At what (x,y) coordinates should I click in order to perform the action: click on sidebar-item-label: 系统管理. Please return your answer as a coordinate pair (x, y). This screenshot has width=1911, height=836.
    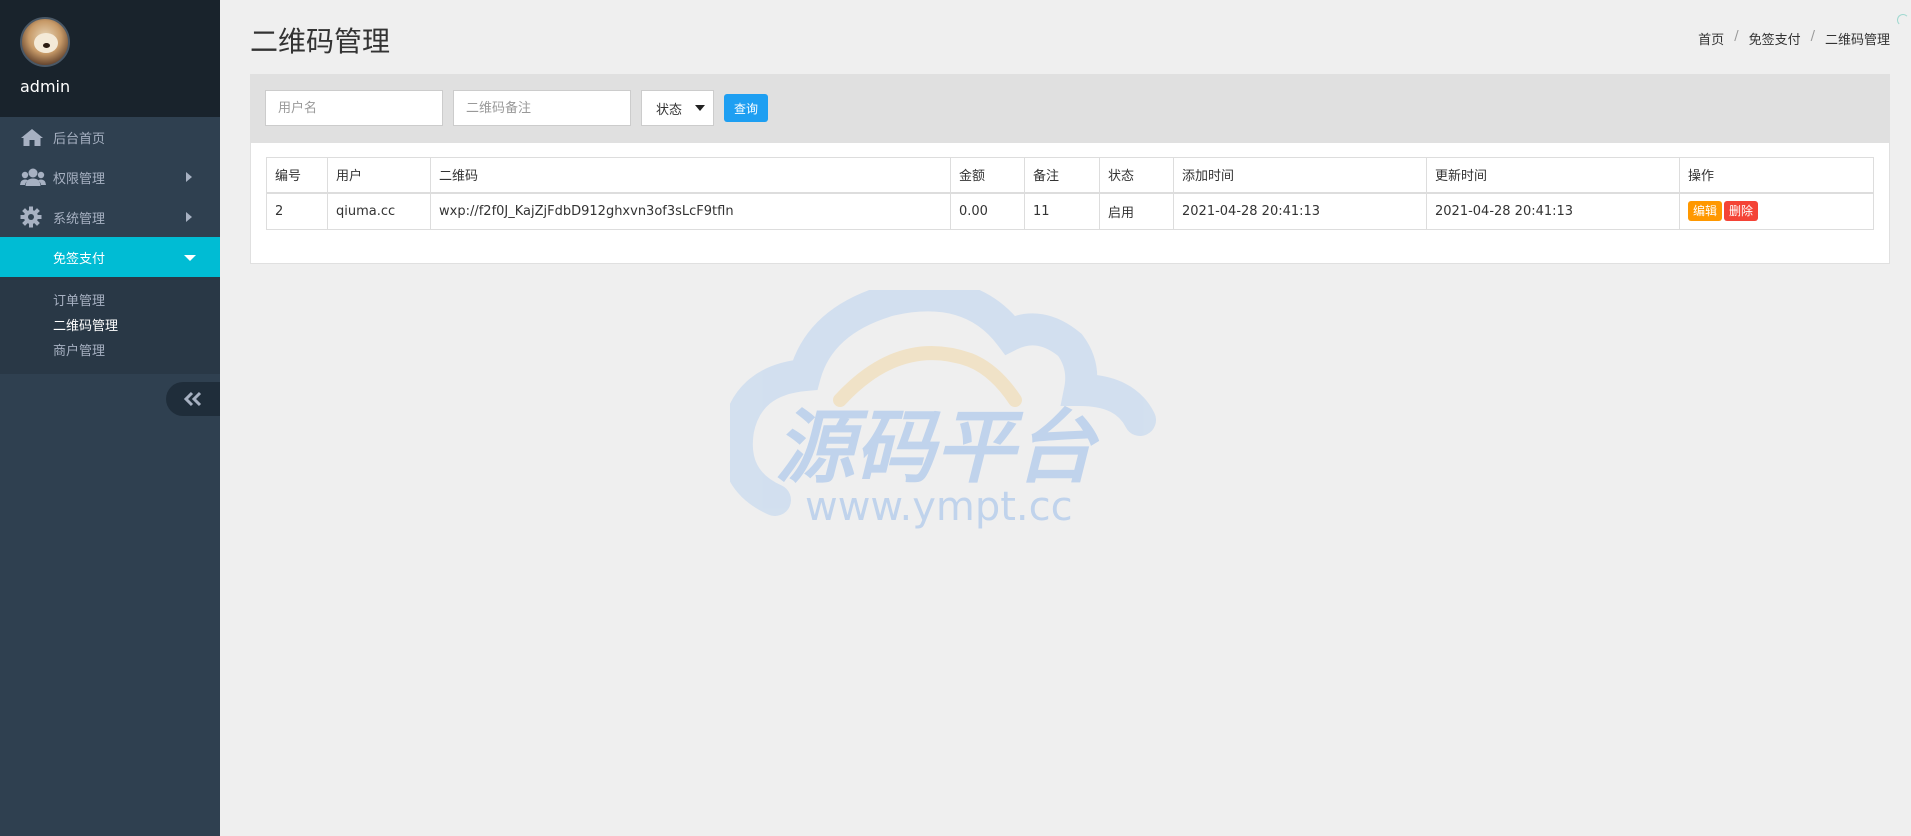
    Looking at the image, I should click on (79, 219).